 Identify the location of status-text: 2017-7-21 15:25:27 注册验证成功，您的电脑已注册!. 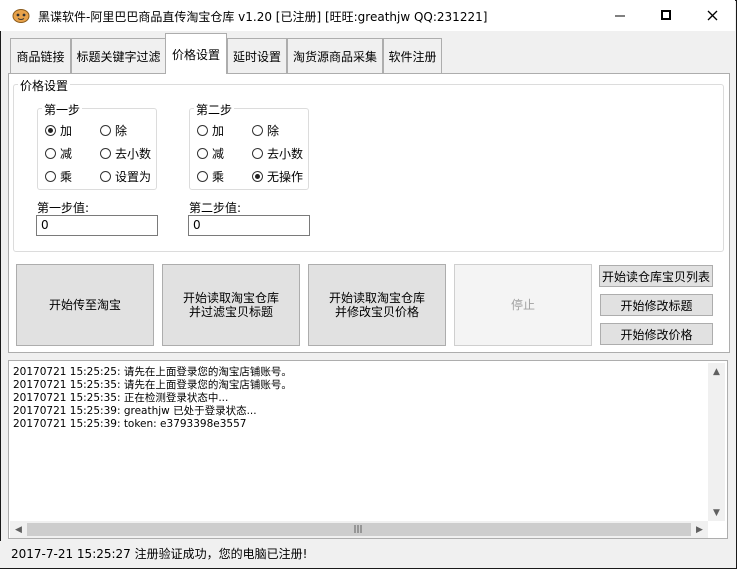
(159, 554).